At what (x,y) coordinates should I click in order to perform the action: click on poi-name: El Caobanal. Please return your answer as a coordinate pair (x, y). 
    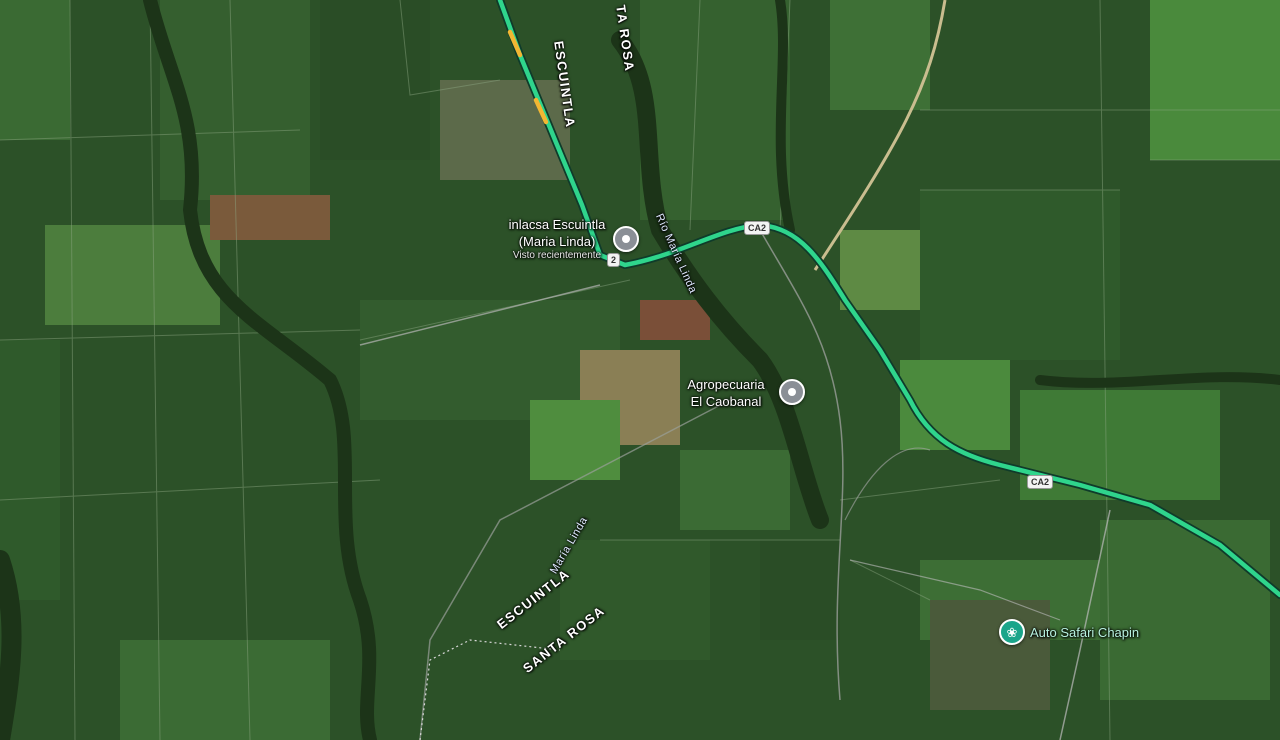
    Looking at the image, I should click on (726, 401).